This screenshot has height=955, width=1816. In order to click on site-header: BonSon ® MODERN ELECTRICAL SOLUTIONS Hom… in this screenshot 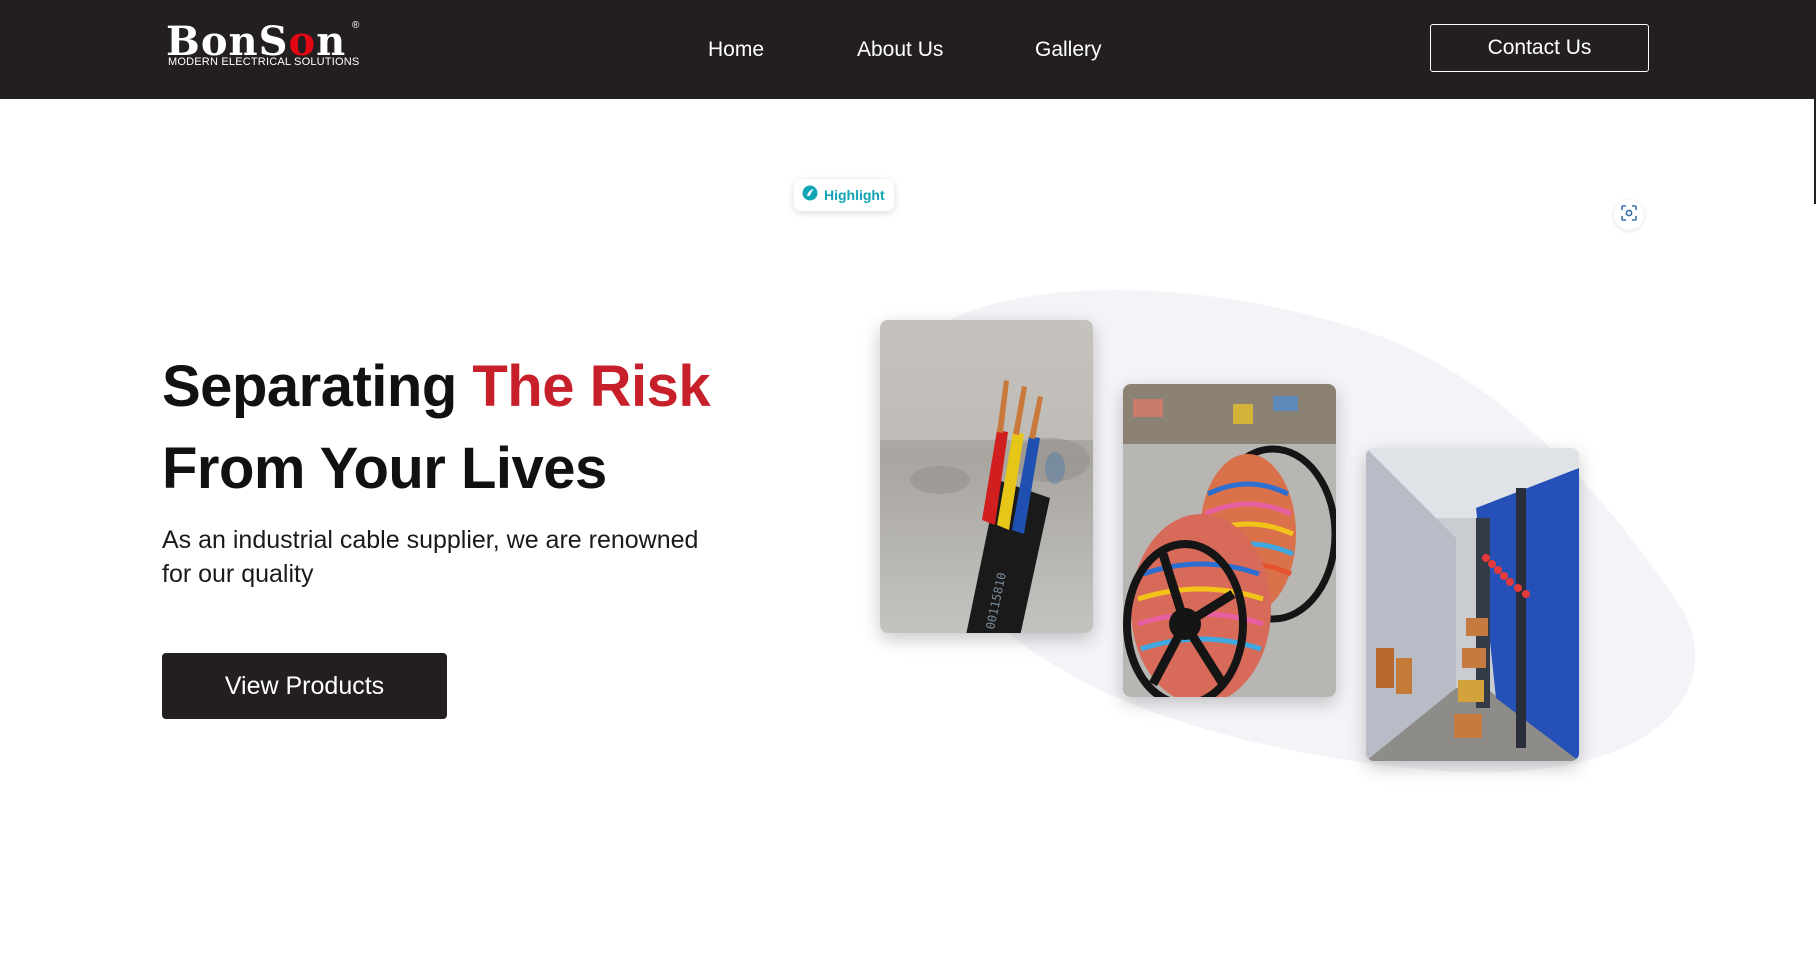, I will do `click(908, 49)`.